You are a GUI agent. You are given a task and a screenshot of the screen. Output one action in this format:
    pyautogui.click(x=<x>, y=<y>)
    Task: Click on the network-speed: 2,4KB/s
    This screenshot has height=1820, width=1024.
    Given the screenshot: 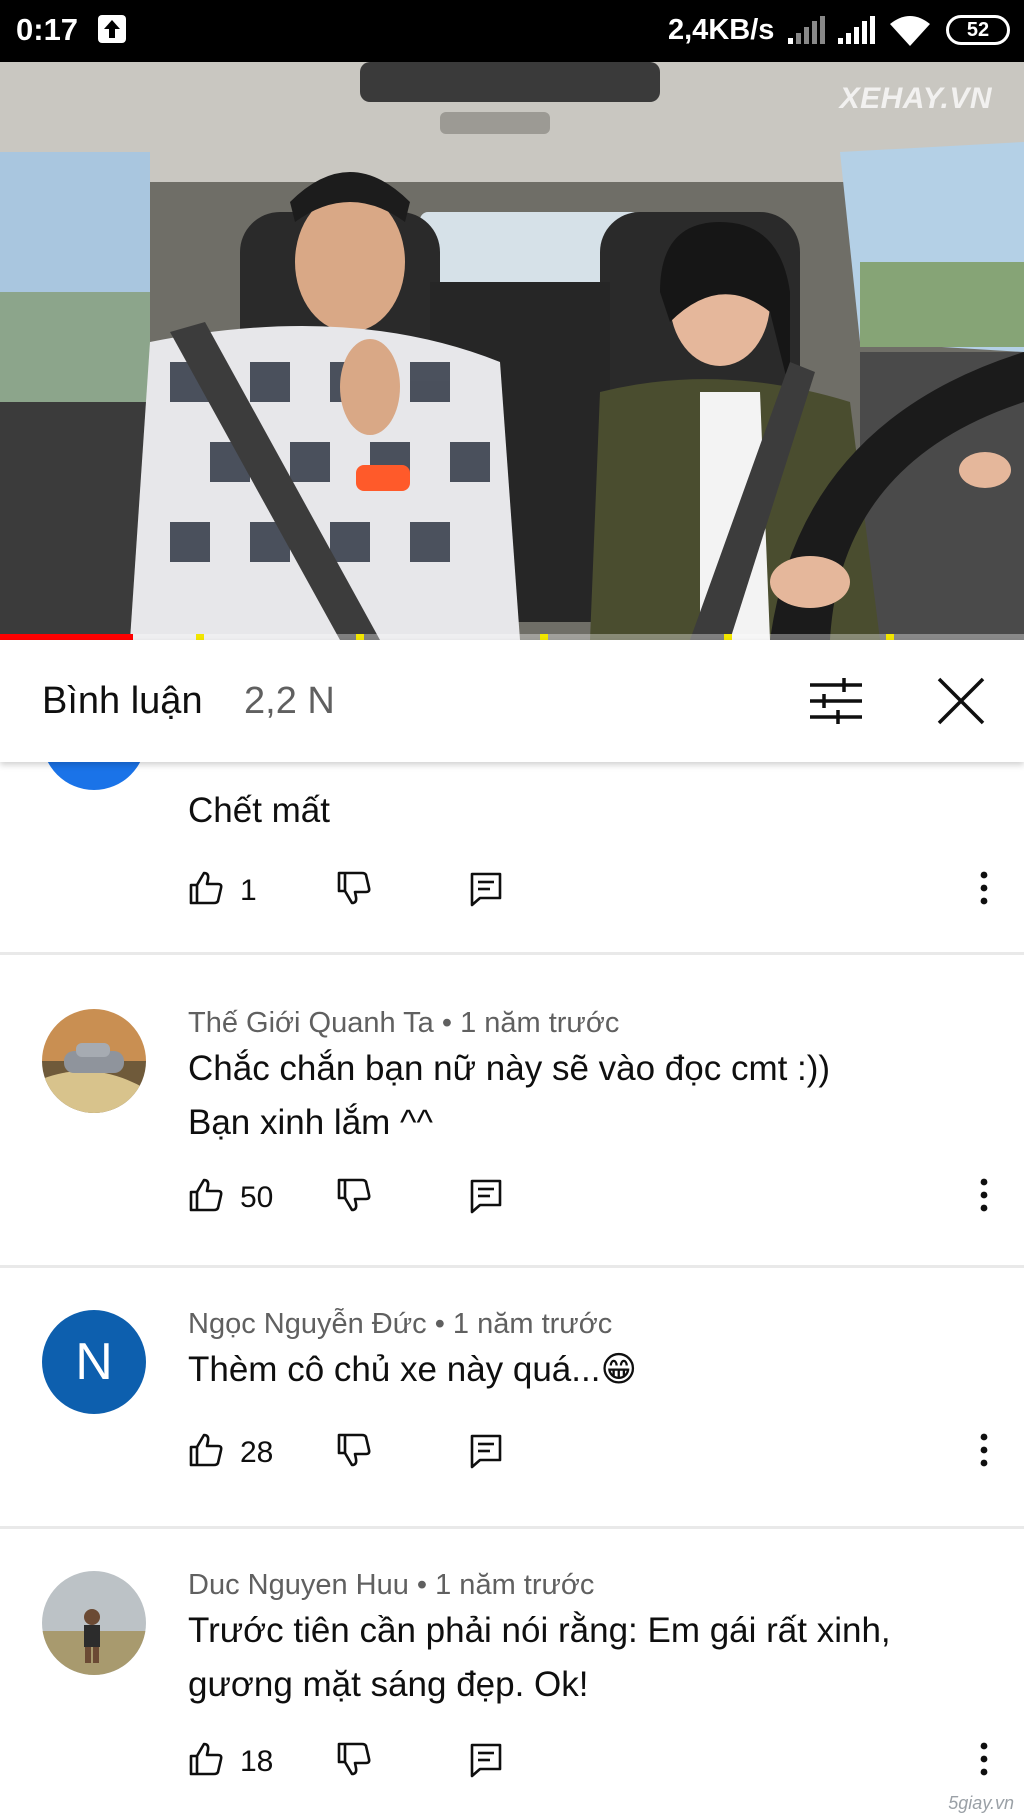 What is the action you would take?
    pyautogui.click(x=721, y=30)
    